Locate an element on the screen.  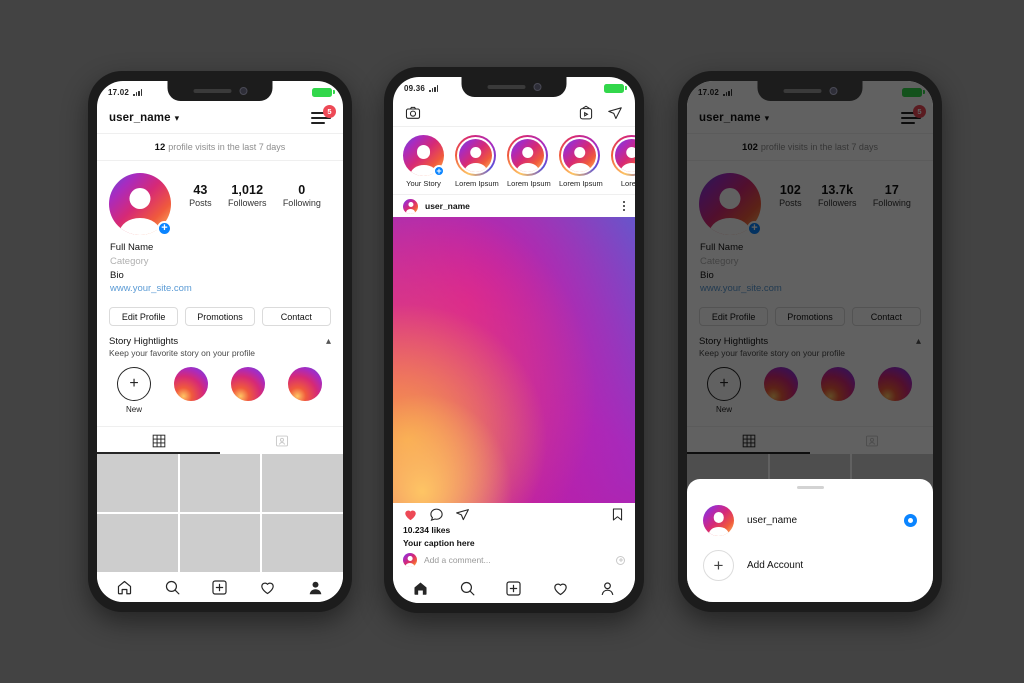
tab-grid is located at coordinates (158, 441).